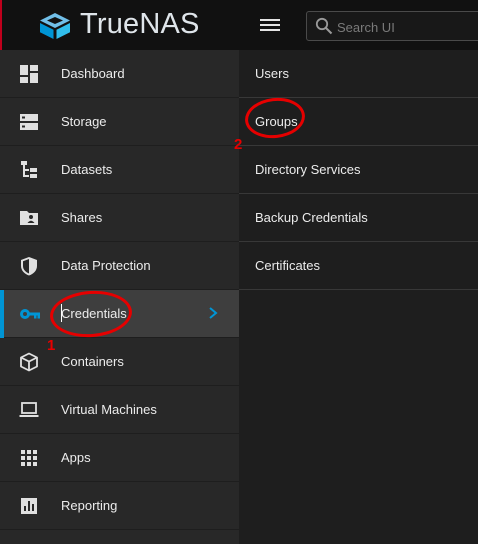 Image resolution: width=478 pixels, height=544 pixels. I want to click on sidebar-item-label: Dashboard, so click(93, 73).